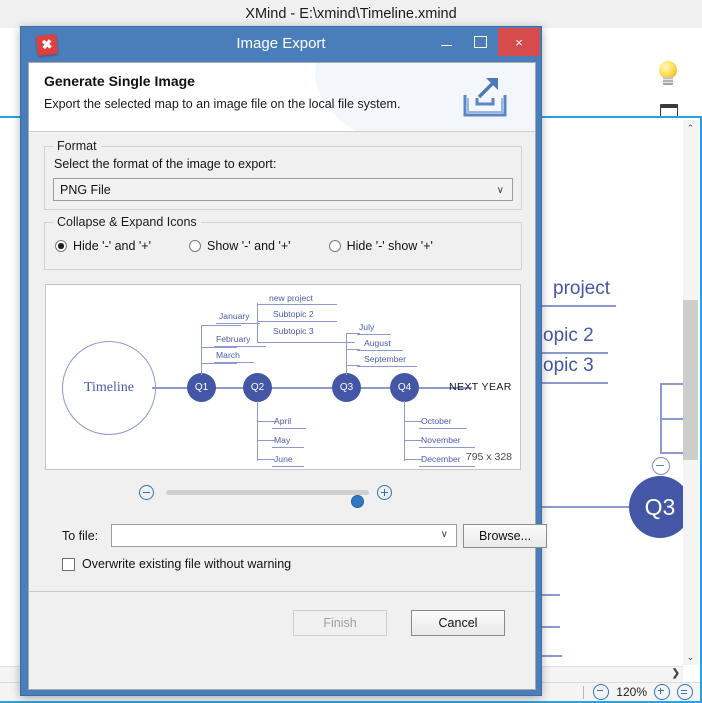 The image size is (702, 703). I want to click on preview-subtopic-2: Subtopic 2, so click(293, 314).